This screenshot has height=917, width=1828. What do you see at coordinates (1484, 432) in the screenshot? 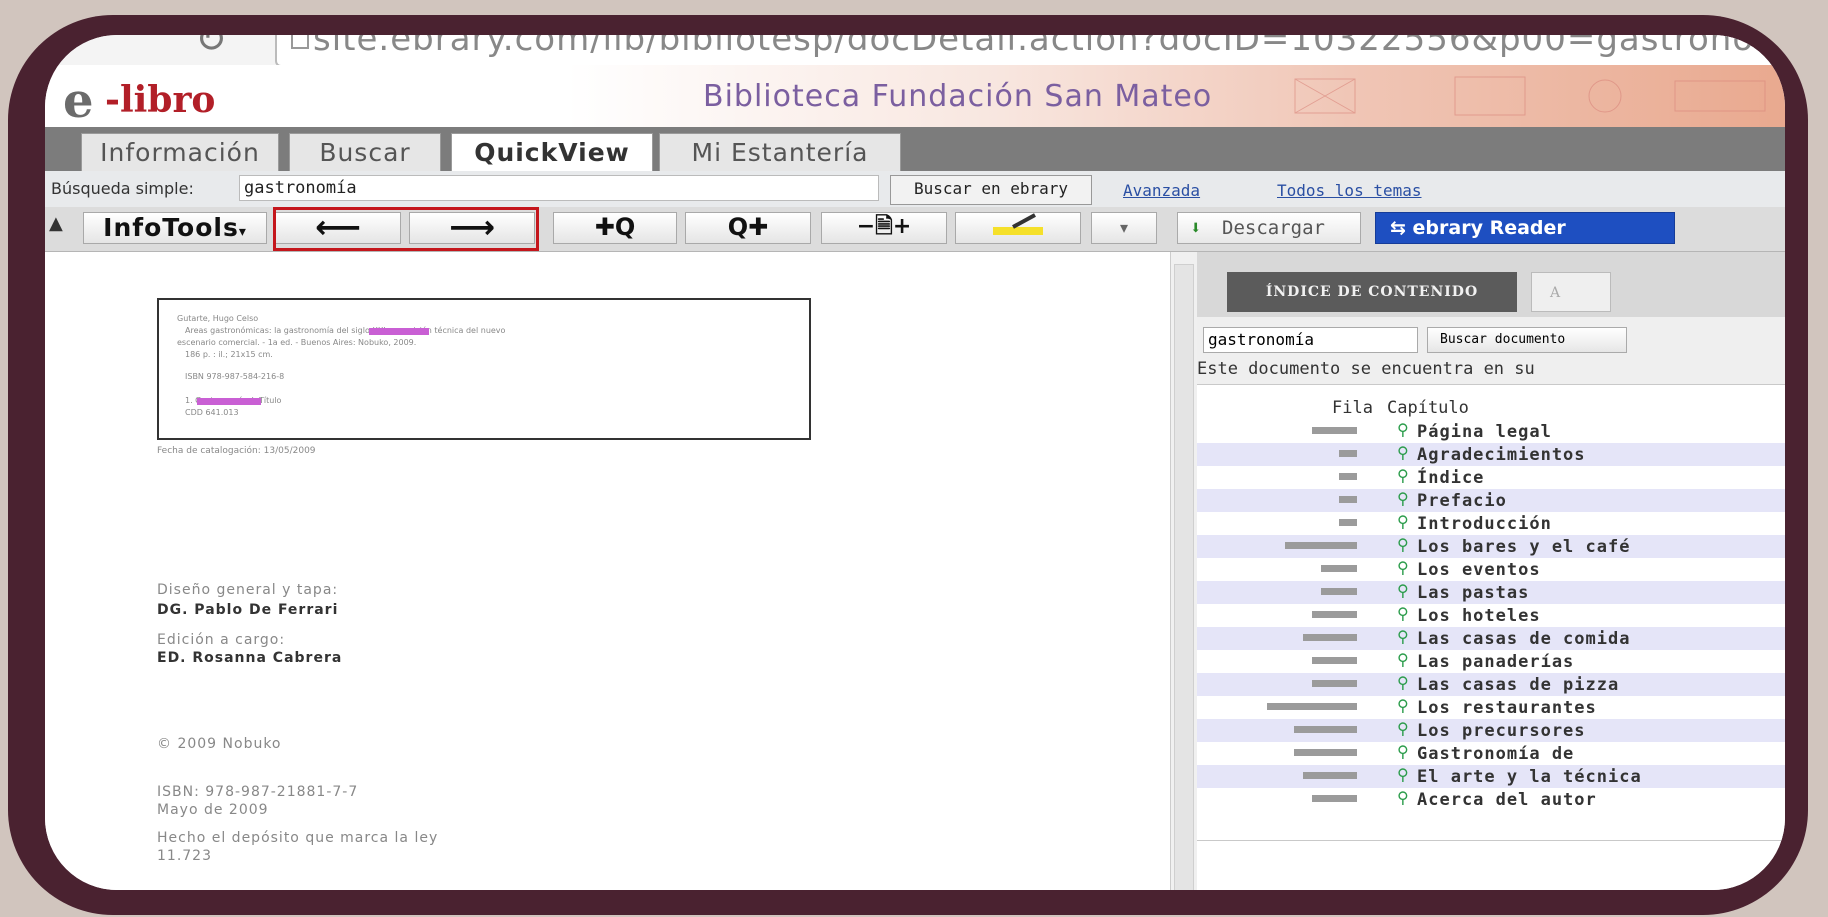
I see `toc-chapter-label: Página legal` at bounding box center [1484, 432].